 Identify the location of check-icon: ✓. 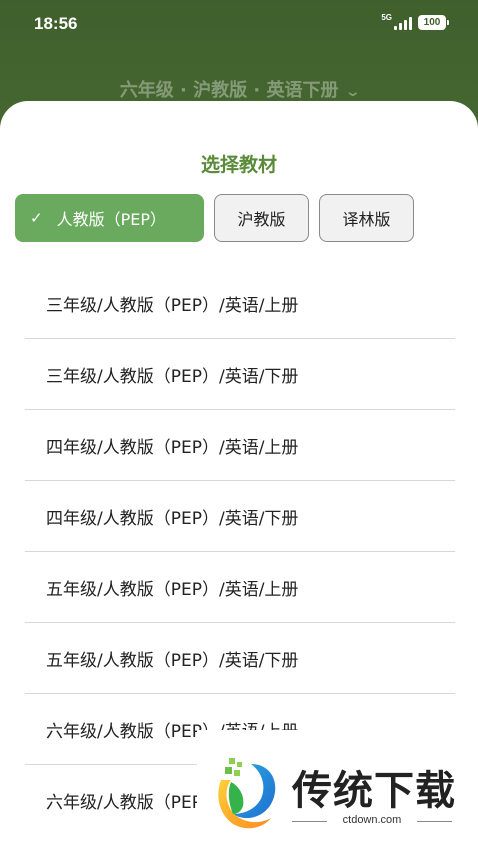
(36, 218).